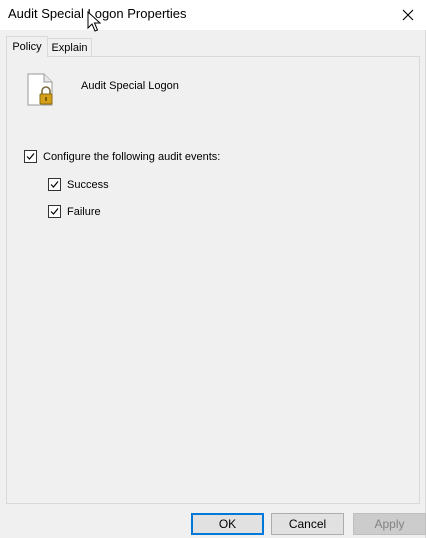 The width and height of the screenshot is (426, 538). I want to click on tab-policy: Policy, so click(27, 46).